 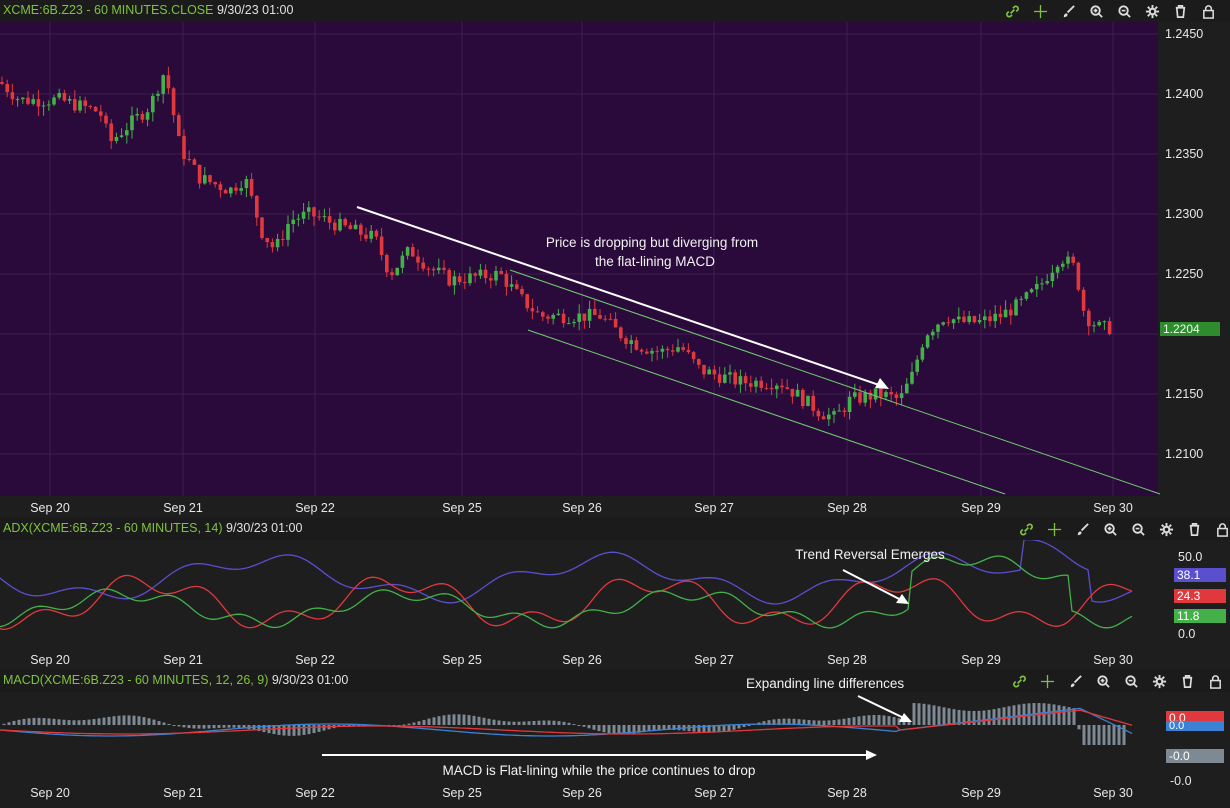 What do you see at coordinates (870, 554) in the screenshot?
I see `adx-annotation: Trend Reversal Emerges` at bounding box center [870, 554].